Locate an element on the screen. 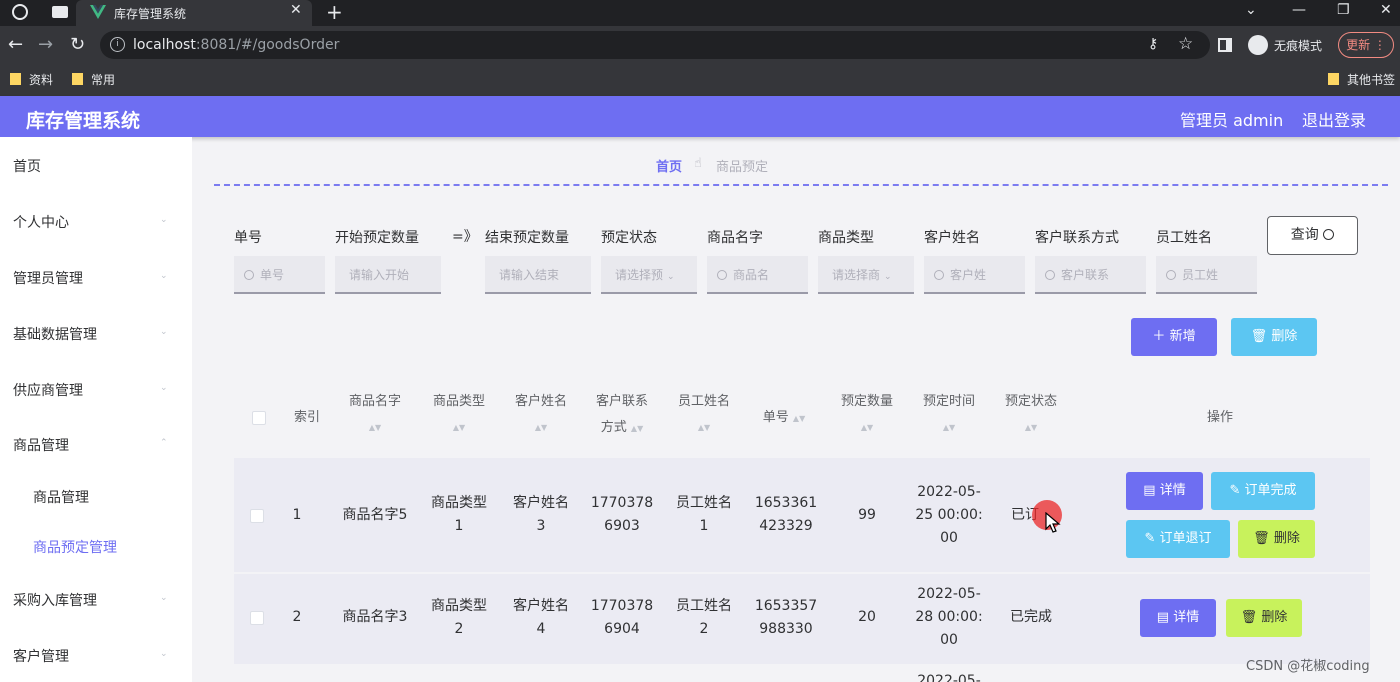  bookmarks-bar is located at coordinates (700, 80).